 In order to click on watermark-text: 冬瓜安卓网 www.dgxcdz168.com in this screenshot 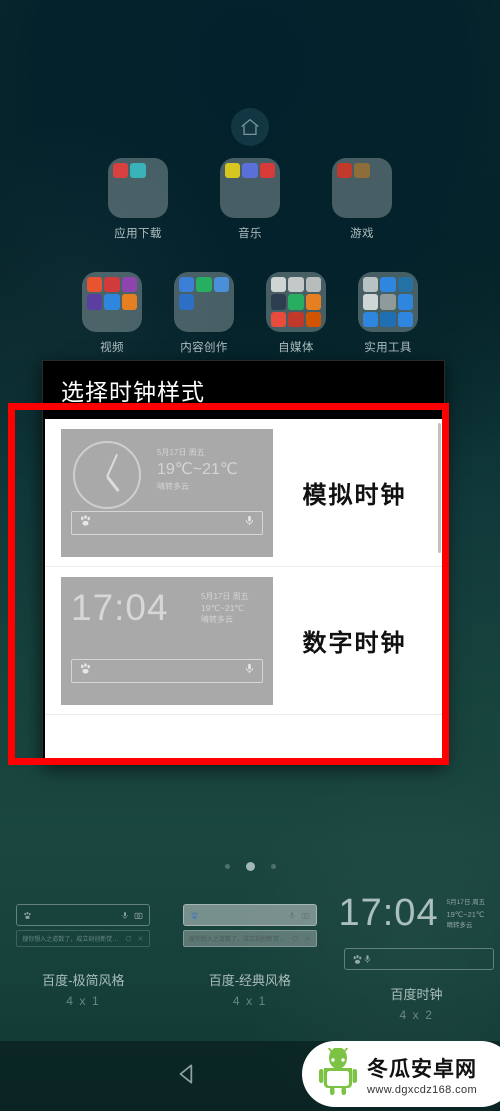, I will do `click(422, 1074)`.